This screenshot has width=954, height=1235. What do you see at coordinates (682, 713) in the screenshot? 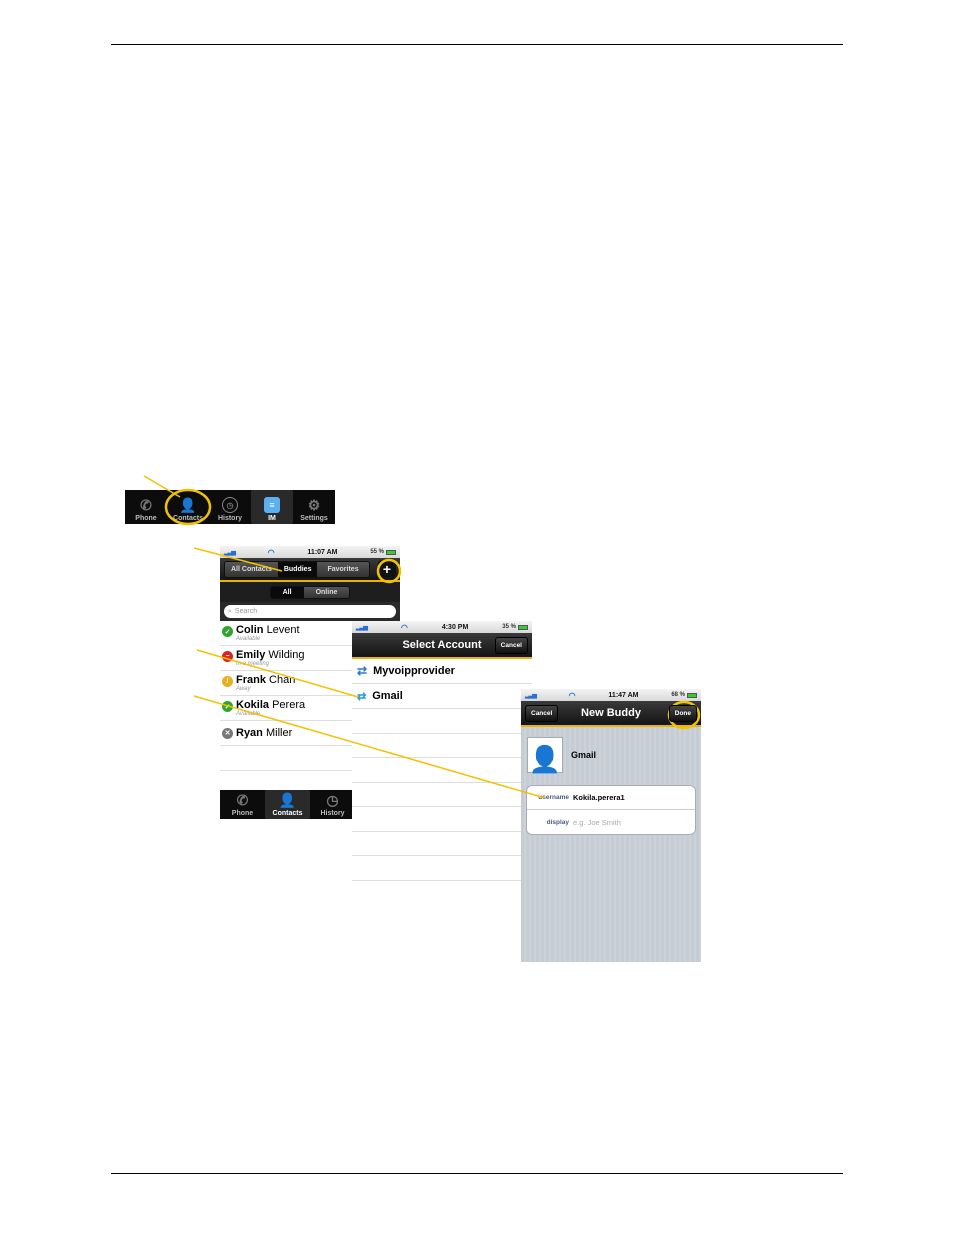
I see `done-button: Done` at bounding box center [682, 713].